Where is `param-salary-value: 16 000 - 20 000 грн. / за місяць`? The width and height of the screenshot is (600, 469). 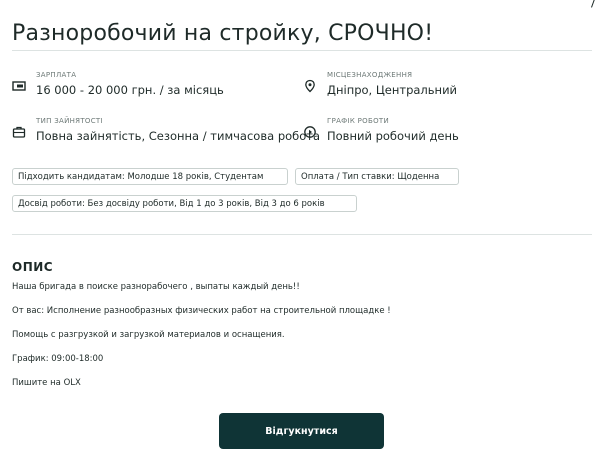
param-salary-value: 16 000 - 20 000 грн. / за місяць is located at coordinates (130, 90).